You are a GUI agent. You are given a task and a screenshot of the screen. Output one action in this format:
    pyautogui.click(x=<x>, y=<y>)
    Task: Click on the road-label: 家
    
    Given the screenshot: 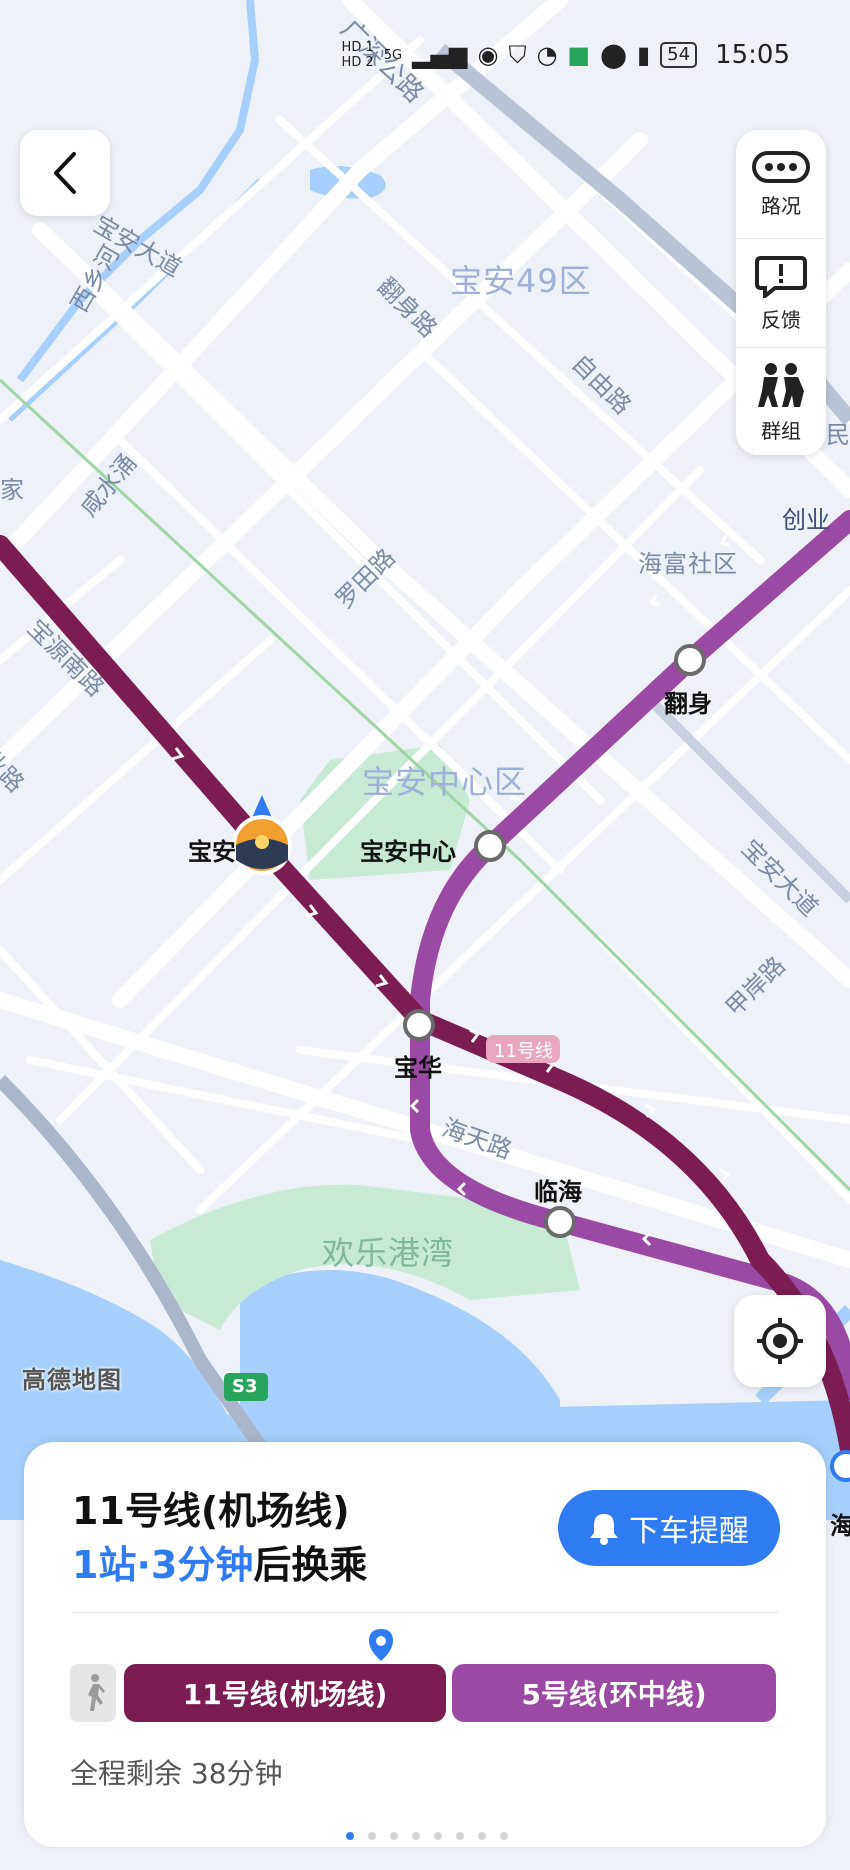 What is the action you would take?
    pyautogui.click(x=12, y=490)
    